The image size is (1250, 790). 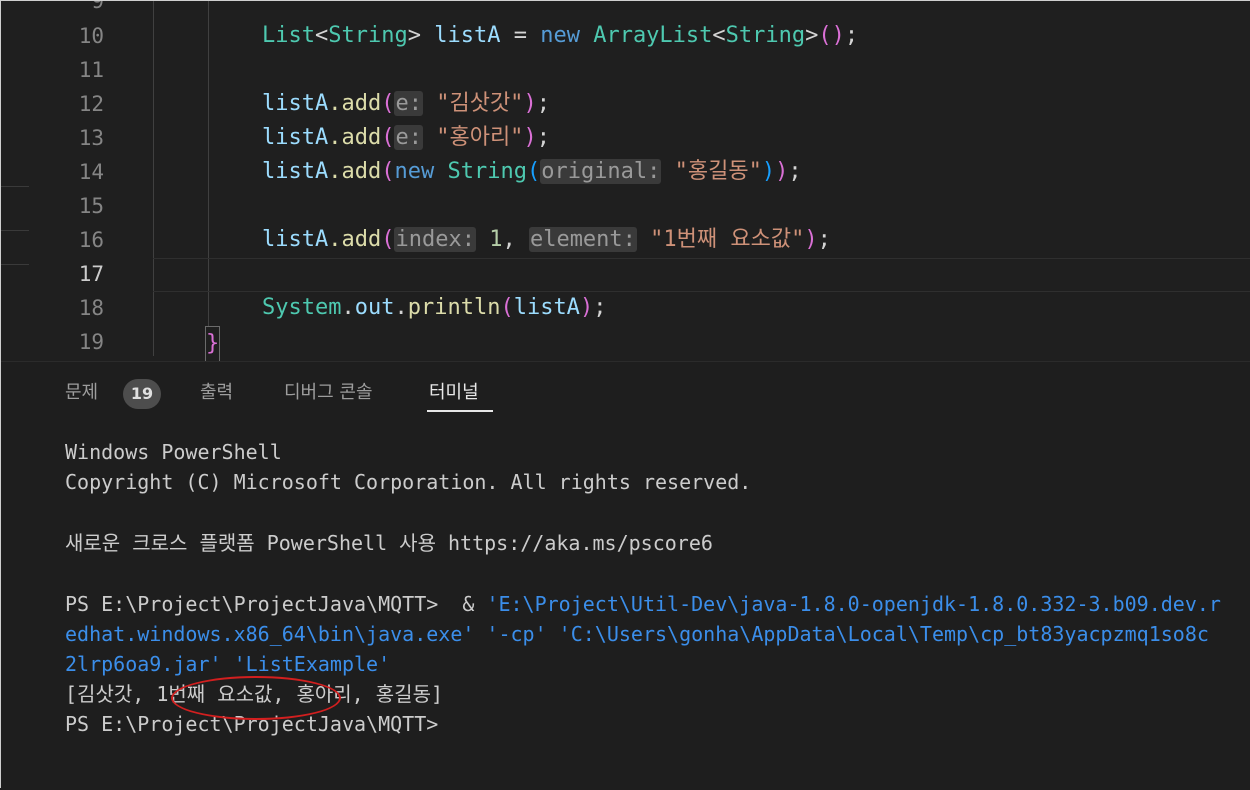 I want to click on code-line-15: 15, so click(x=625, y=206).